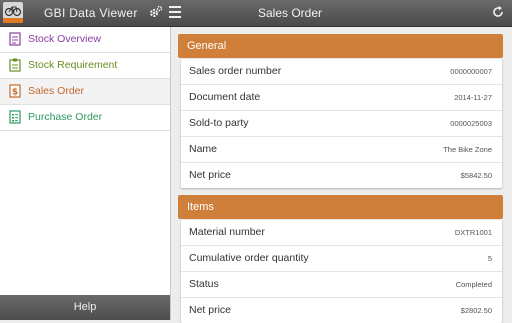  Describe the element at coordinates (341, 259) in the screenshot. I see `detail-row-cumulative-order-quantity: Cumulative order quantity 5` at that location.